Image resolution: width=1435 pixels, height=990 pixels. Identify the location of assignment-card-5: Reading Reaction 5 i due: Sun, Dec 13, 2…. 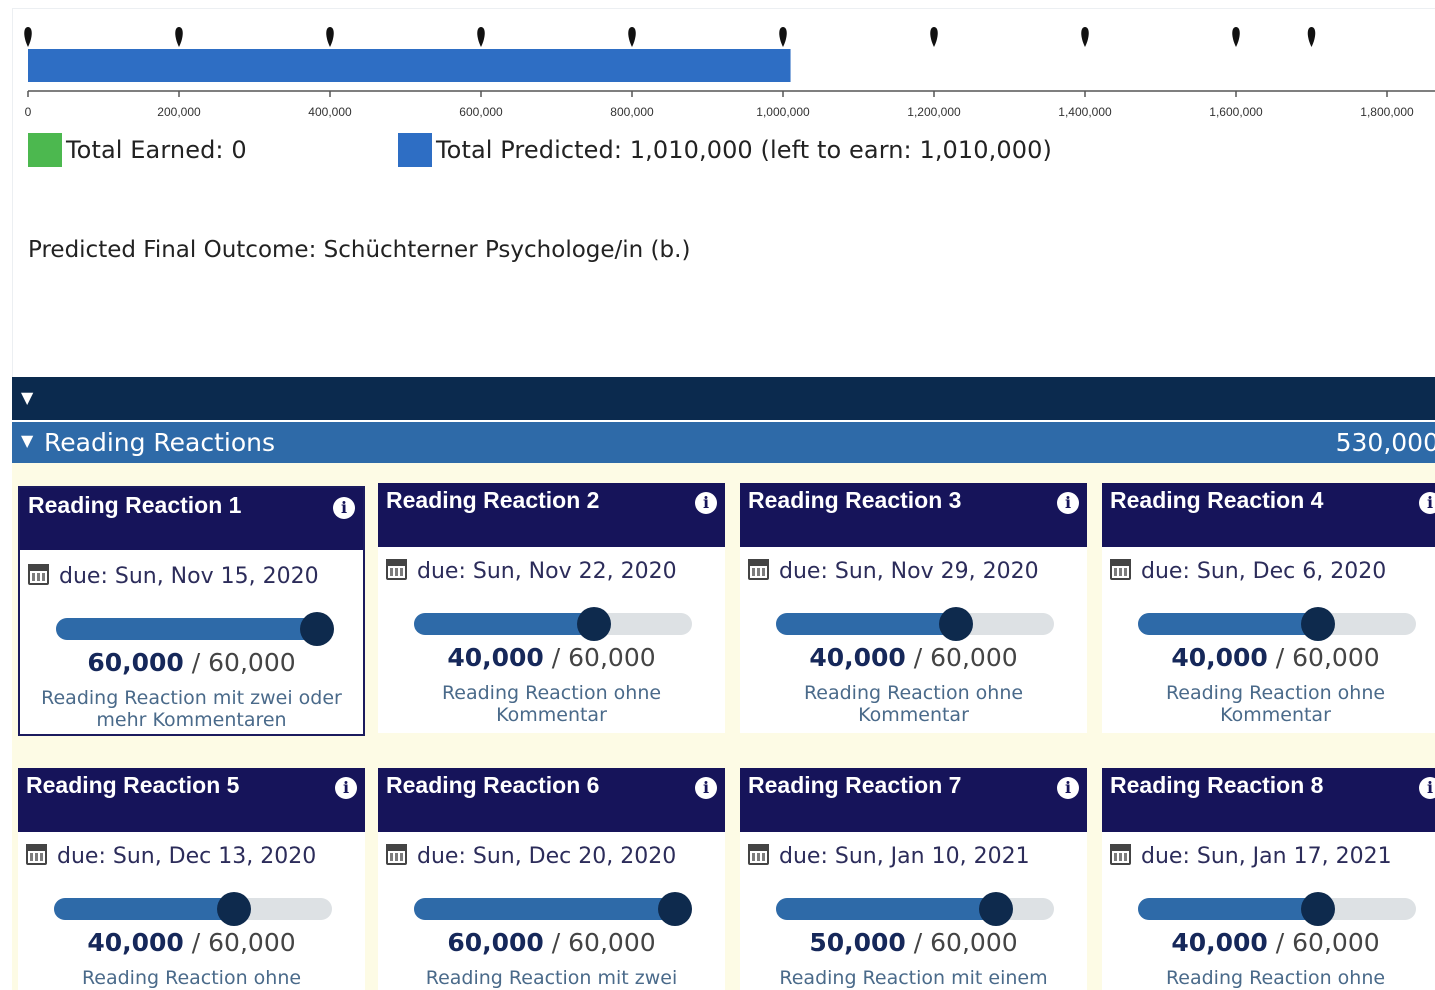
(191, 879).